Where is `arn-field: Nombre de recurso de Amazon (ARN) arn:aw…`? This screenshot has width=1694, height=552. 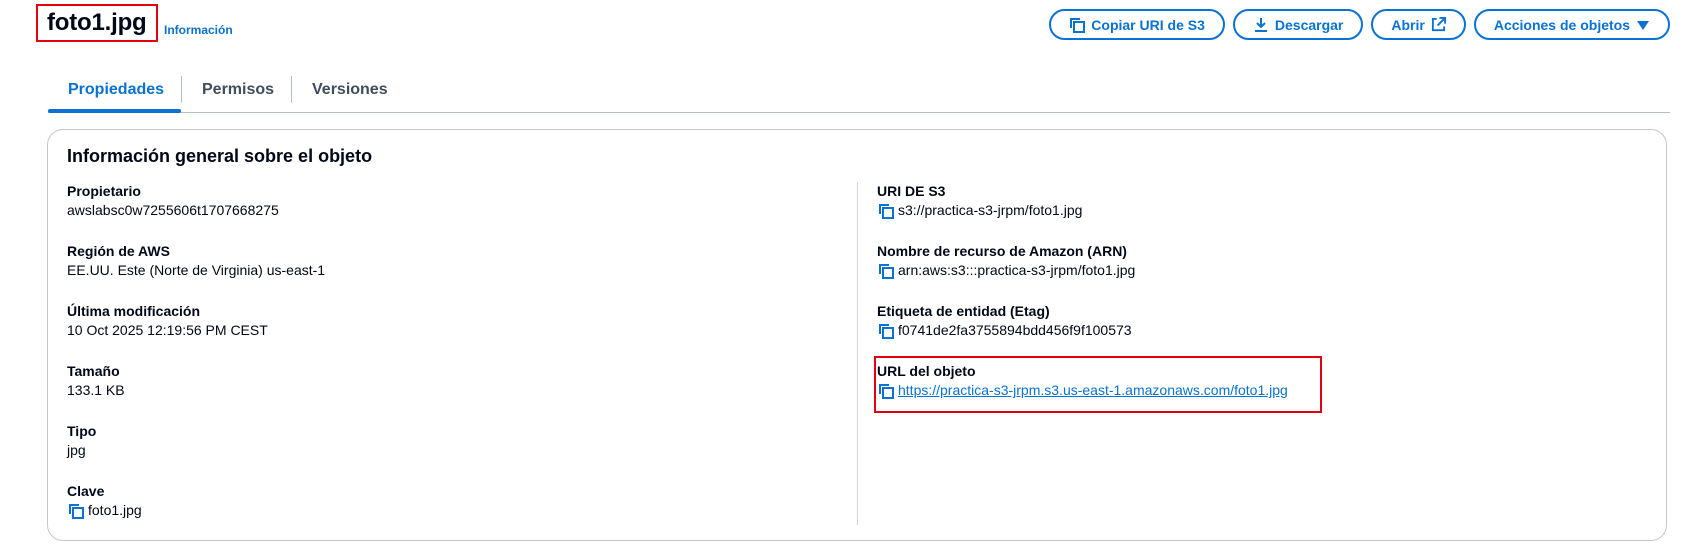
arn-field: Nombre de recurso de Amazon (ARN) arn:aw… is located at coordinates (1006, 261).